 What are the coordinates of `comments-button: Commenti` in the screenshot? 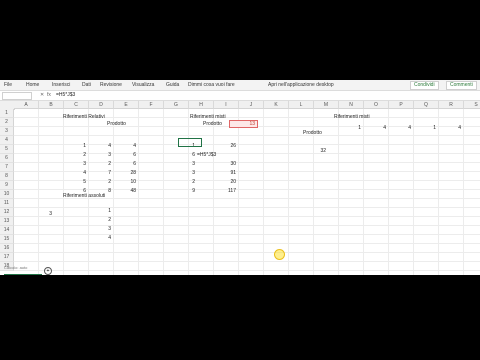 It's located at (461, 85).